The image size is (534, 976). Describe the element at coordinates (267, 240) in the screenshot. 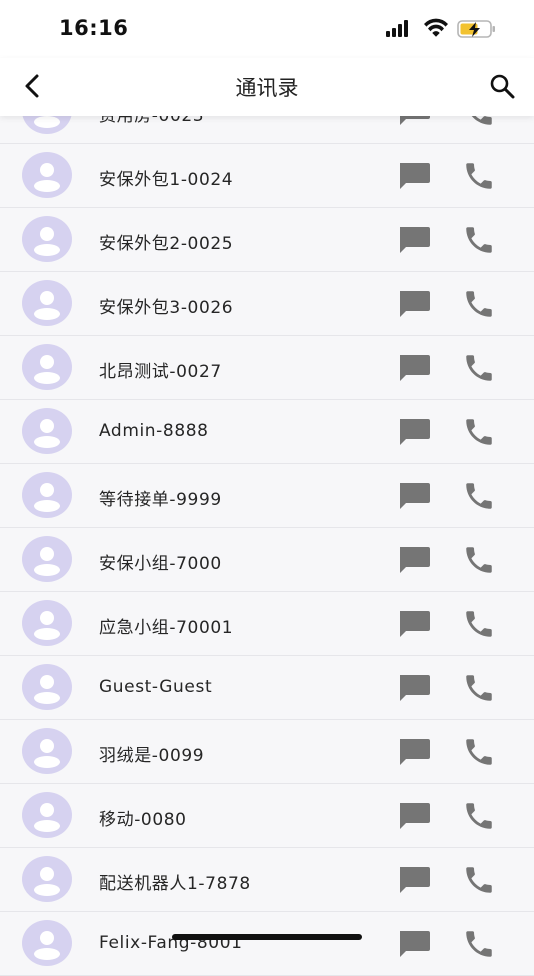

I see `contact-row: 安保外包2-0025` at that location.